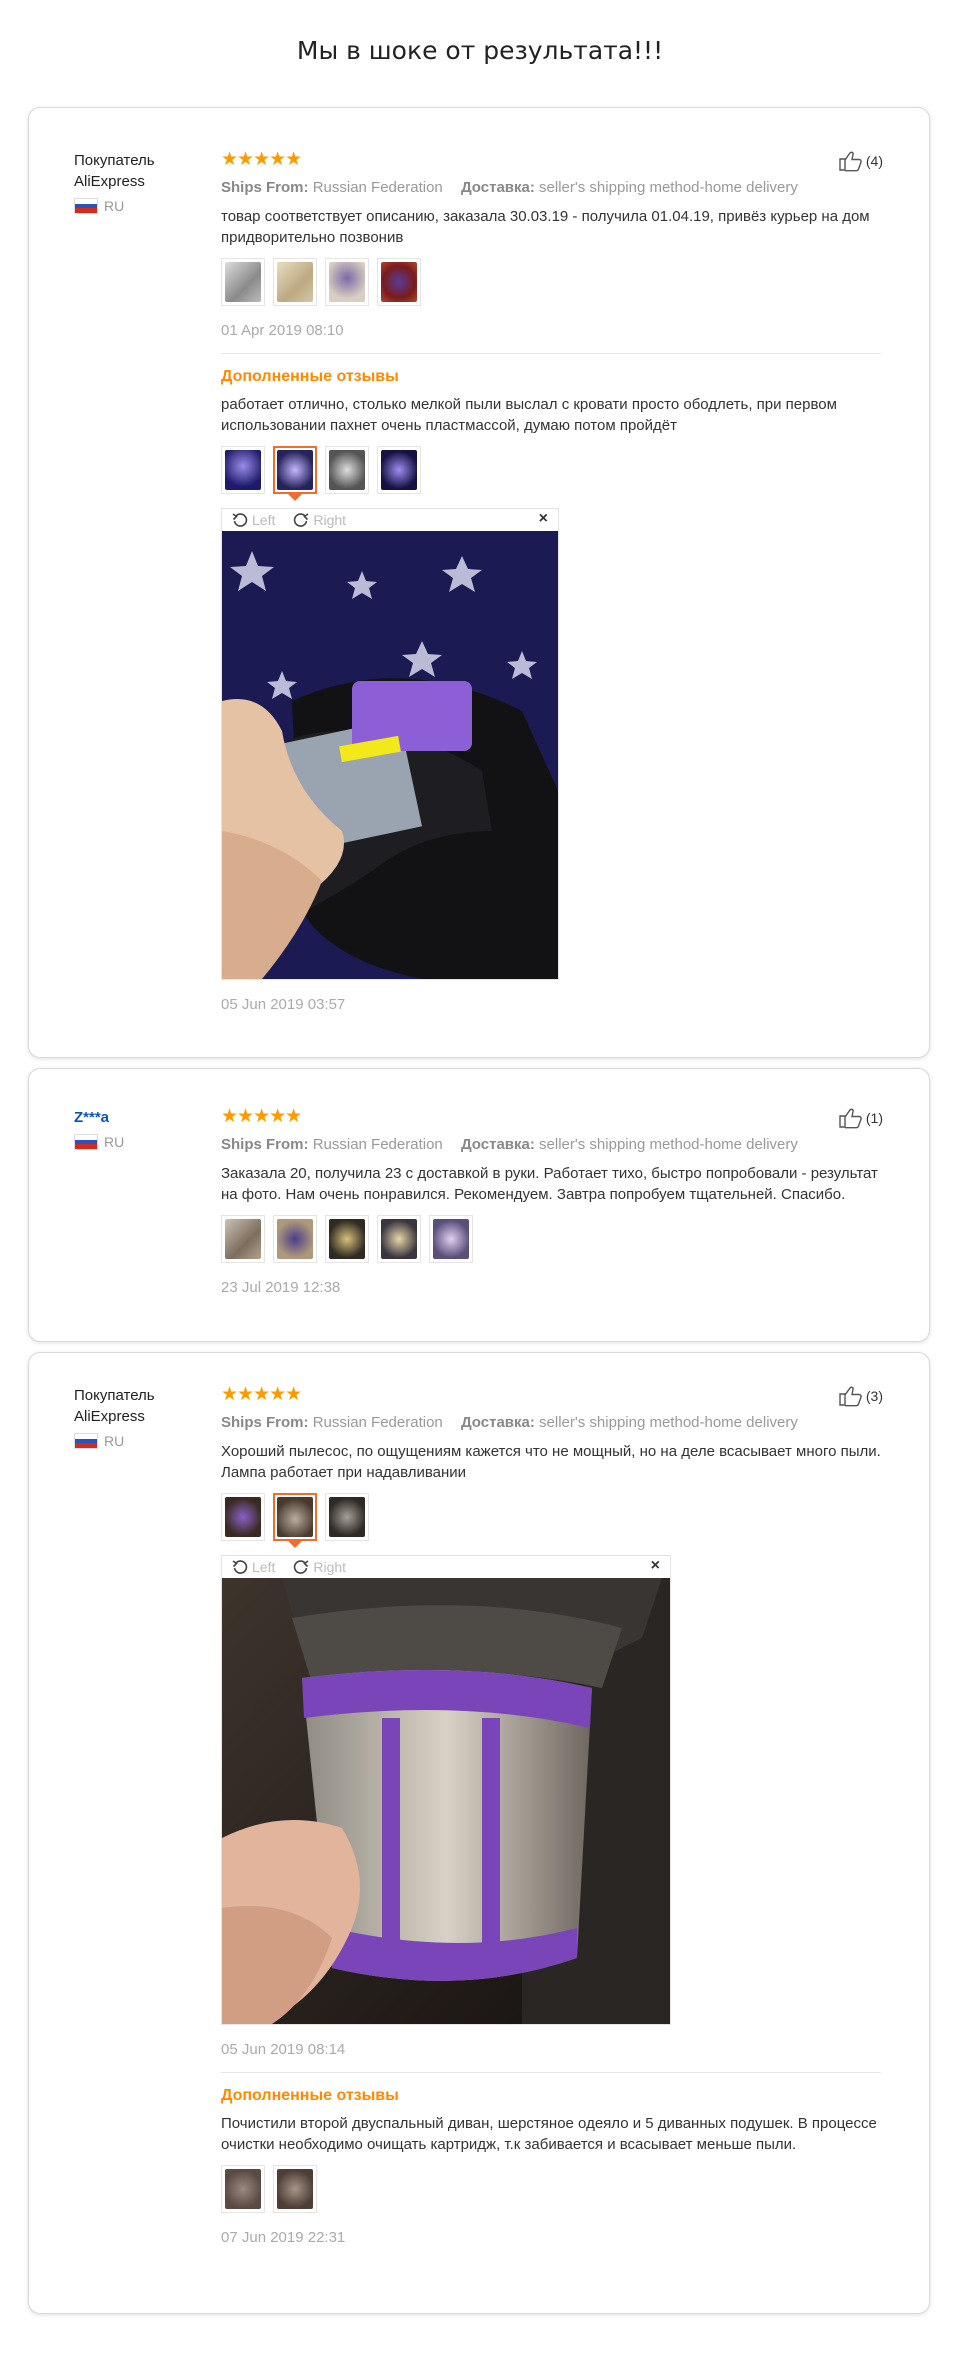  I want to click on additional-review-date: 07 Jun 2019 22:31, so click(283, 2237).